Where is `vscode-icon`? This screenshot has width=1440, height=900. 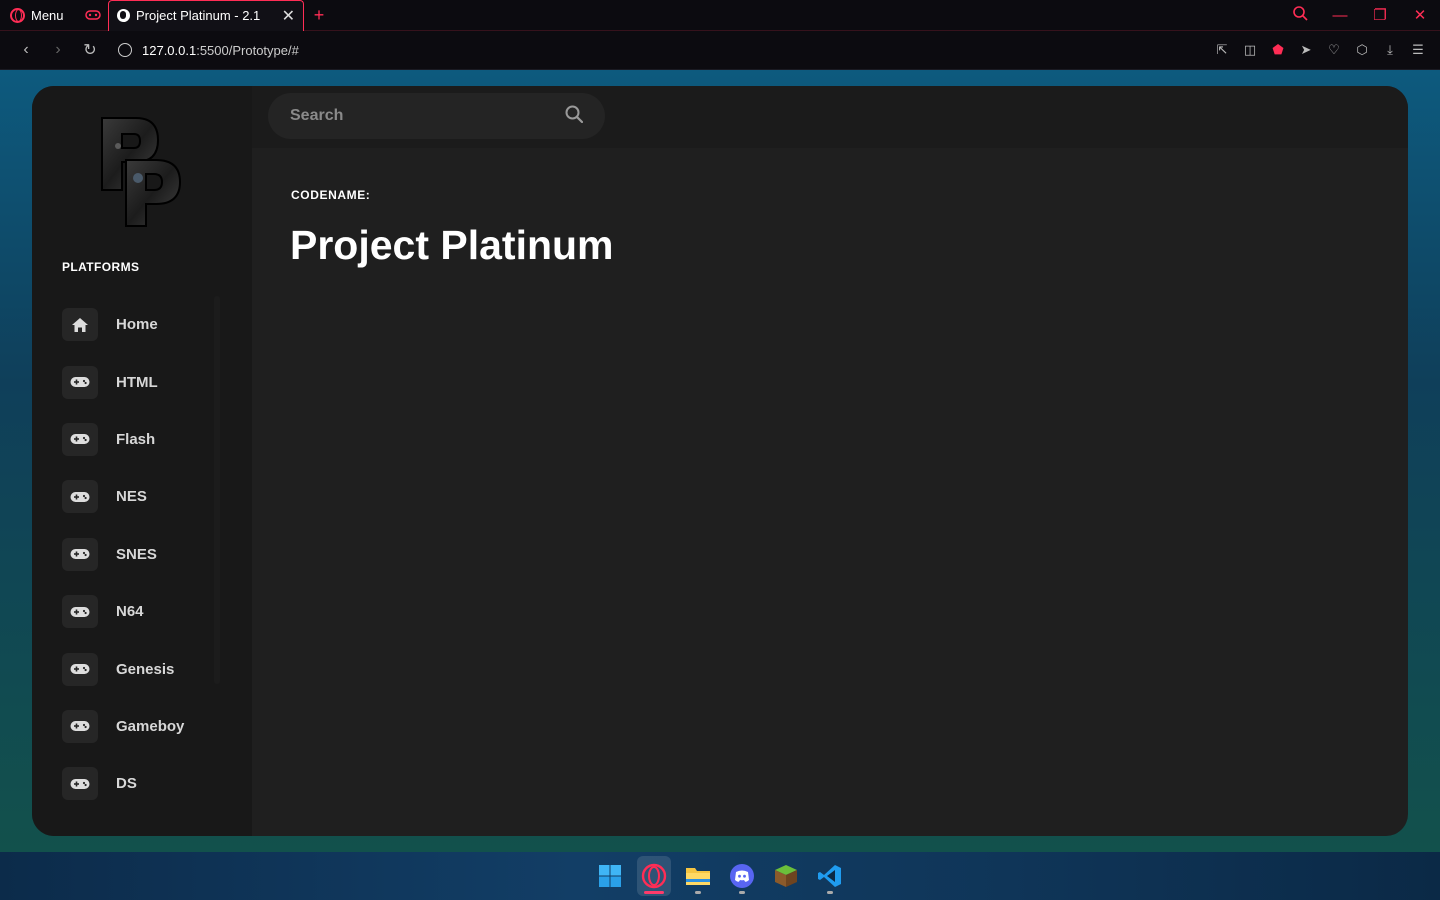
vscode-icon is located at coordinates (830, 876).